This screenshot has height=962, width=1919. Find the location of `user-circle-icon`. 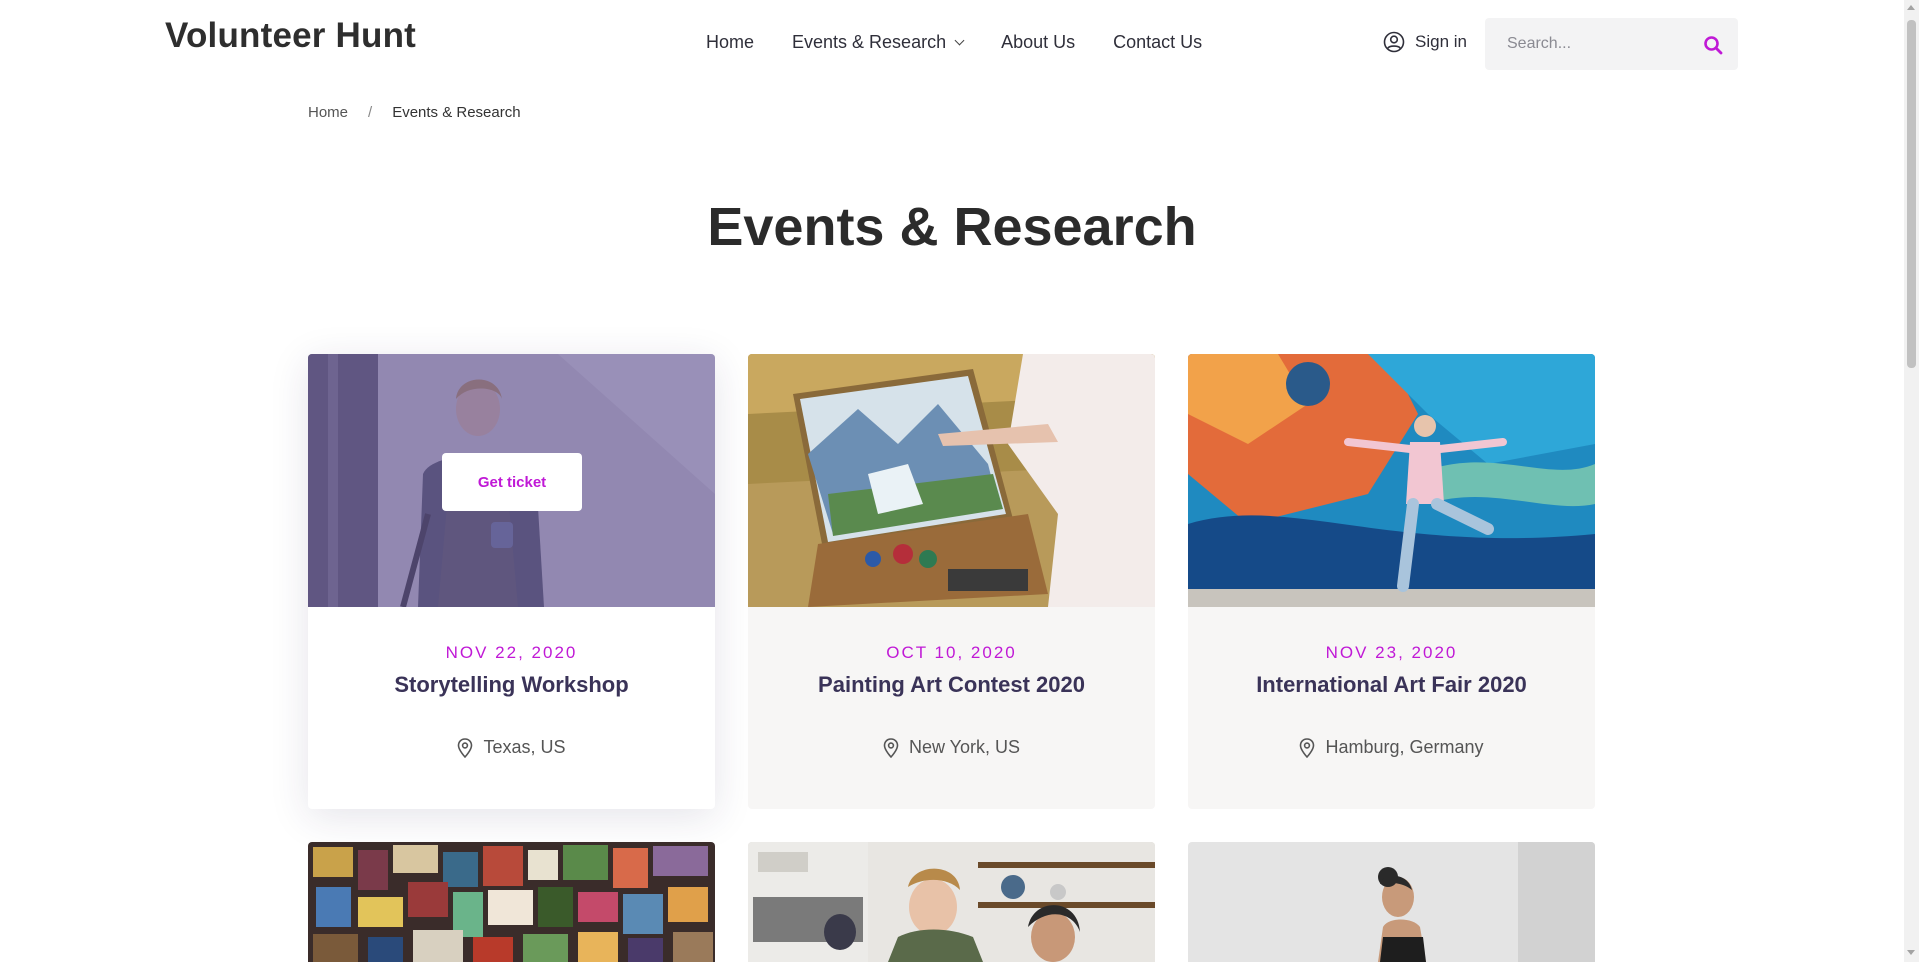

user-circle-icon is located at coordinates (1394, 42).